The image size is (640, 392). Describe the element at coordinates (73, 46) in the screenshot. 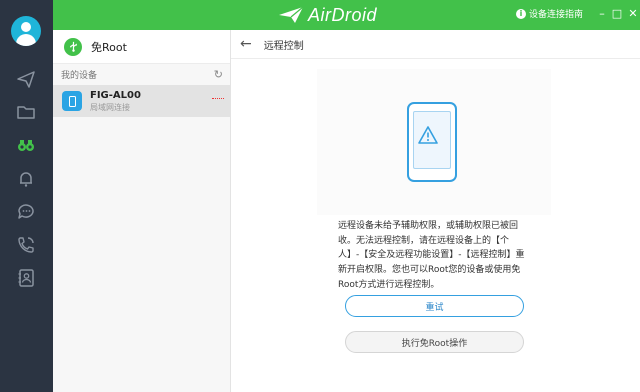

I see `usb-icon` at that location.